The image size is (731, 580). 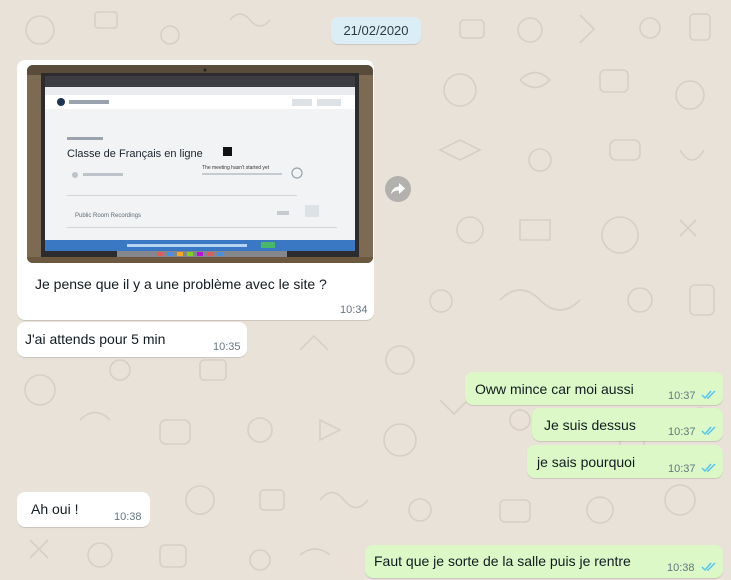 I want to click on forward-arrow-icon, so click(x=398, y=189).